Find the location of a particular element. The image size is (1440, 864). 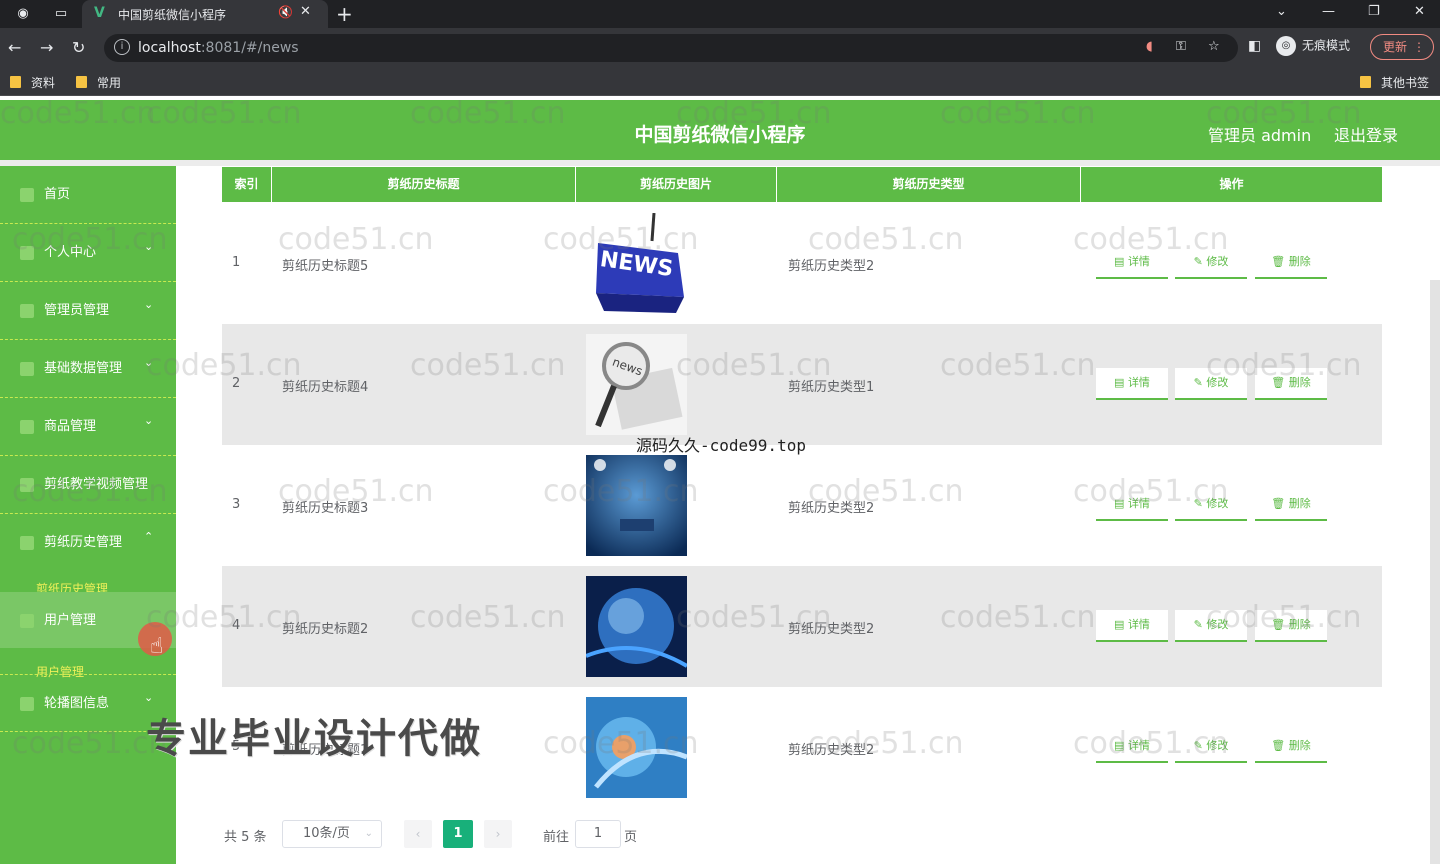

bookmark-folder-ziliao: 资料 is located at coordinates (32, 82).